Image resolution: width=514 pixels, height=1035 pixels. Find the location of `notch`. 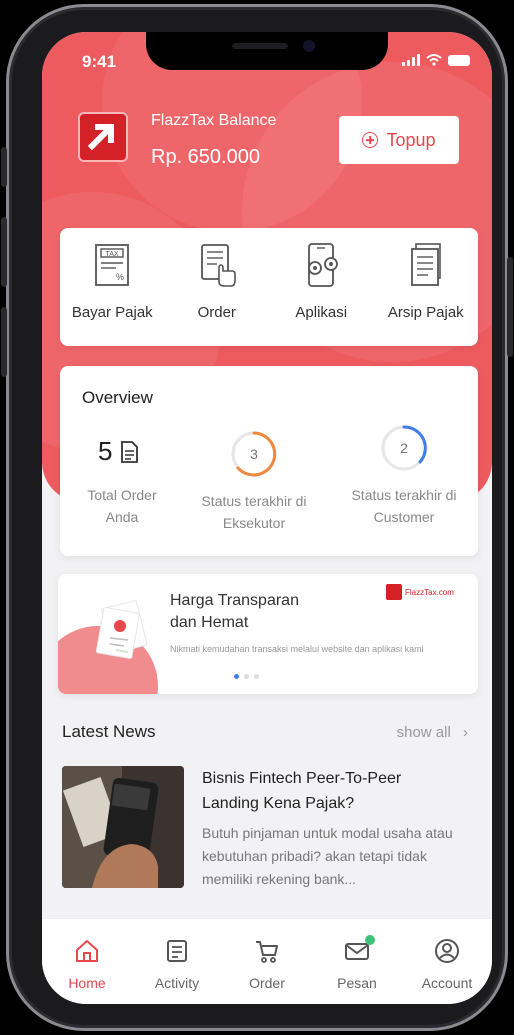

notch is located at coordinates (267, 51).